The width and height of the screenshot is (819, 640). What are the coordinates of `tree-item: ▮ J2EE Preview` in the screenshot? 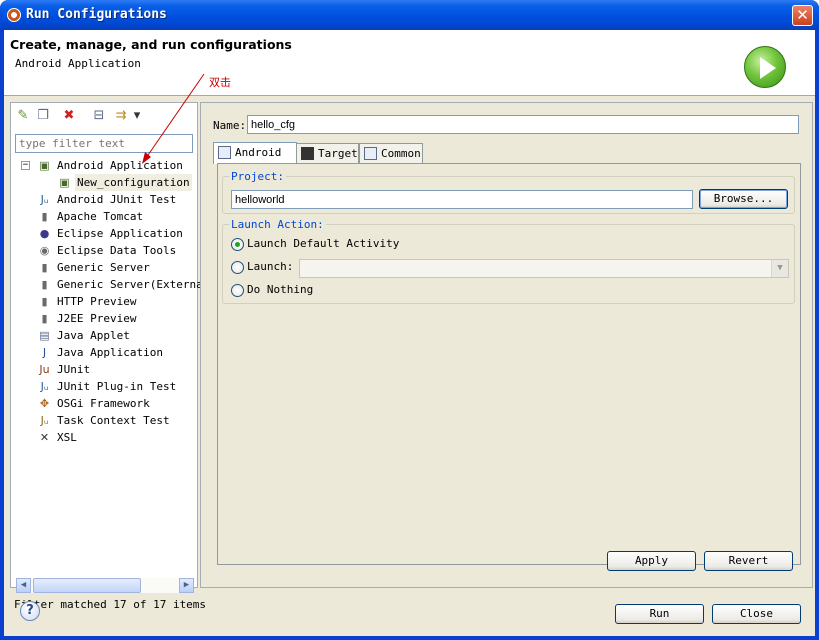 It's located at (104, 318).